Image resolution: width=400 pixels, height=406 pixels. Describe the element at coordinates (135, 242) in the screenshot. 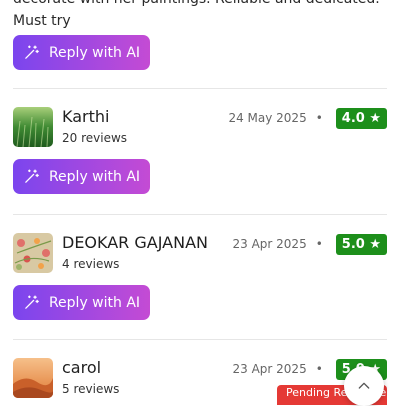

I see `reviewer-name: DEOKAR GAJANAN` at that location.